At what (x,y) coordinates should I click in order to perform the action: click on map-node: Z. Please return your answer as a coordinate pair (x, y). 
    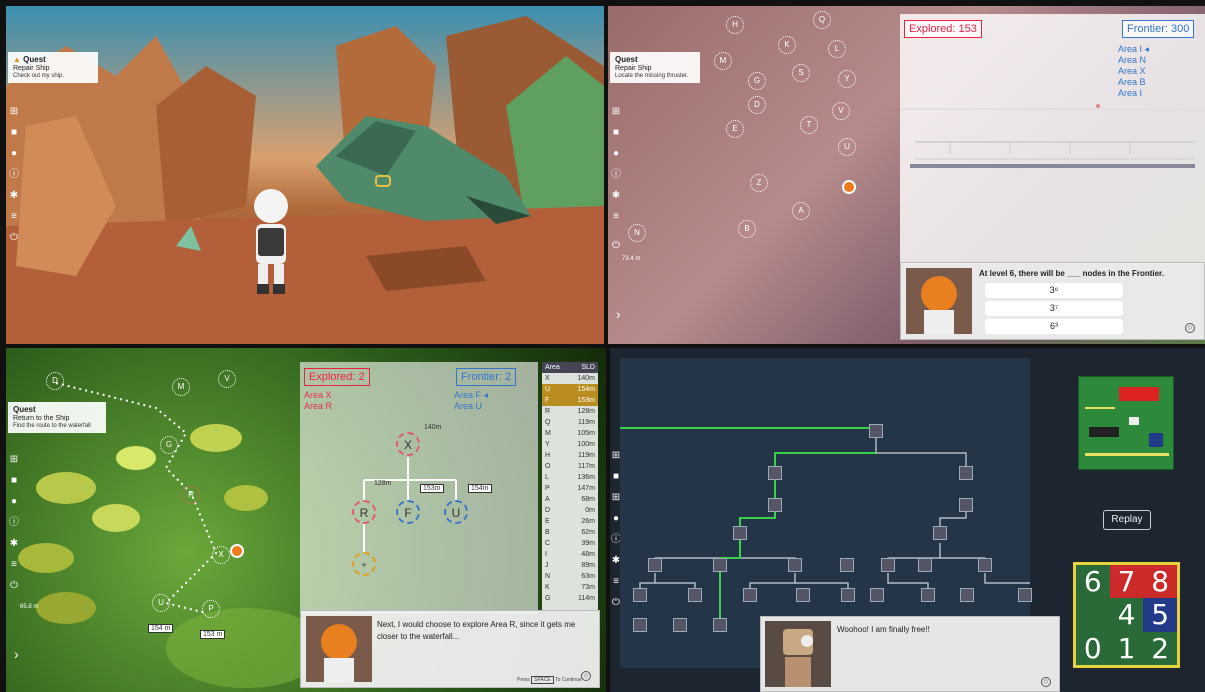
    Looking at the image, I should click on (759, 183).